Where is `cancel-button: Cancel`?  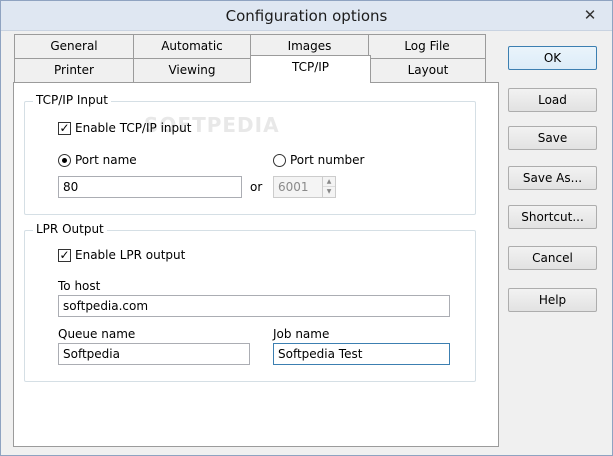 cancel-button: Cancel is located at coordinates (552, 258).